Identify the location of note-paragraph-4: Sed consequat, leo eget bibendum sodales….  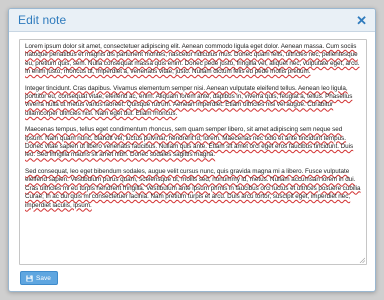
(193, 188).